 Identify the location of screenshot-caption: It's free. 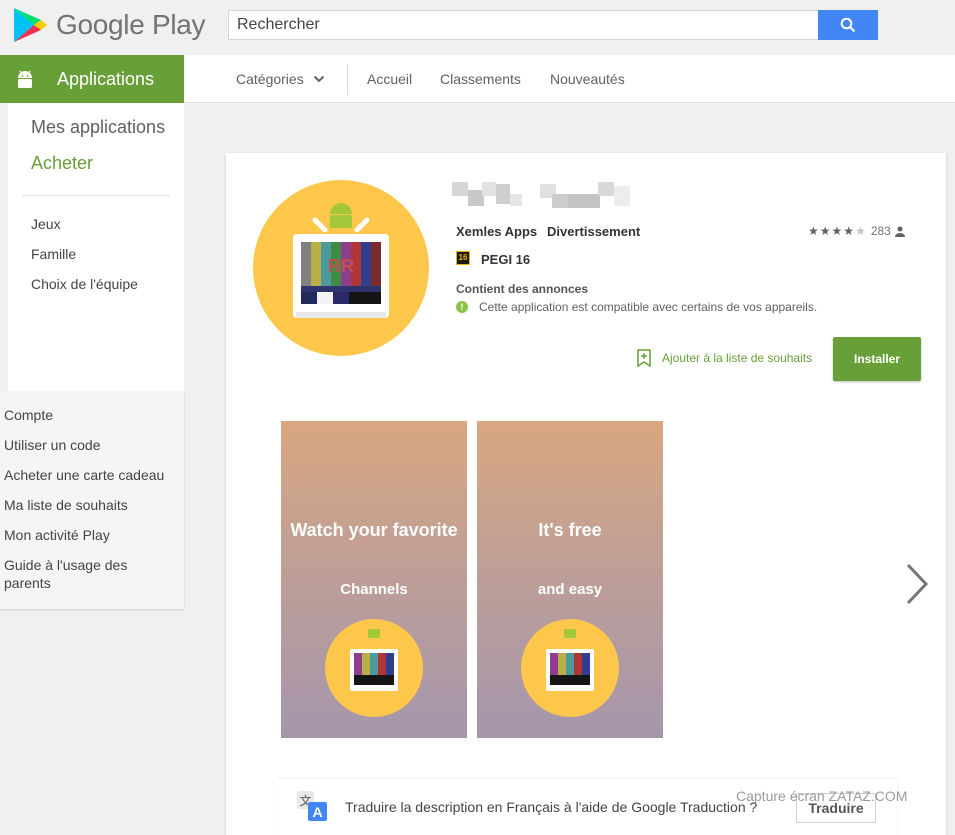
(570, 530).